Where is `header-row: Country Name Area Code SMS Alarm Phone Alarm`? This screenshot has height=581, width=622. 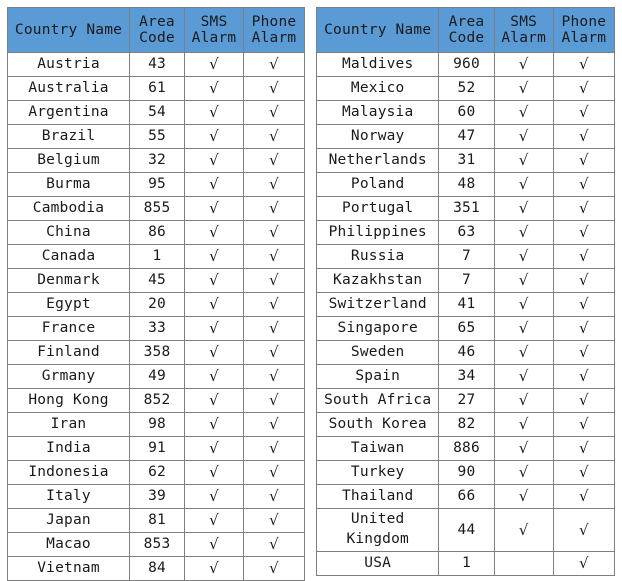
header-row: Country Name Area Code SMS Alarm Phone Alarm is located at coordinates (156, 30).